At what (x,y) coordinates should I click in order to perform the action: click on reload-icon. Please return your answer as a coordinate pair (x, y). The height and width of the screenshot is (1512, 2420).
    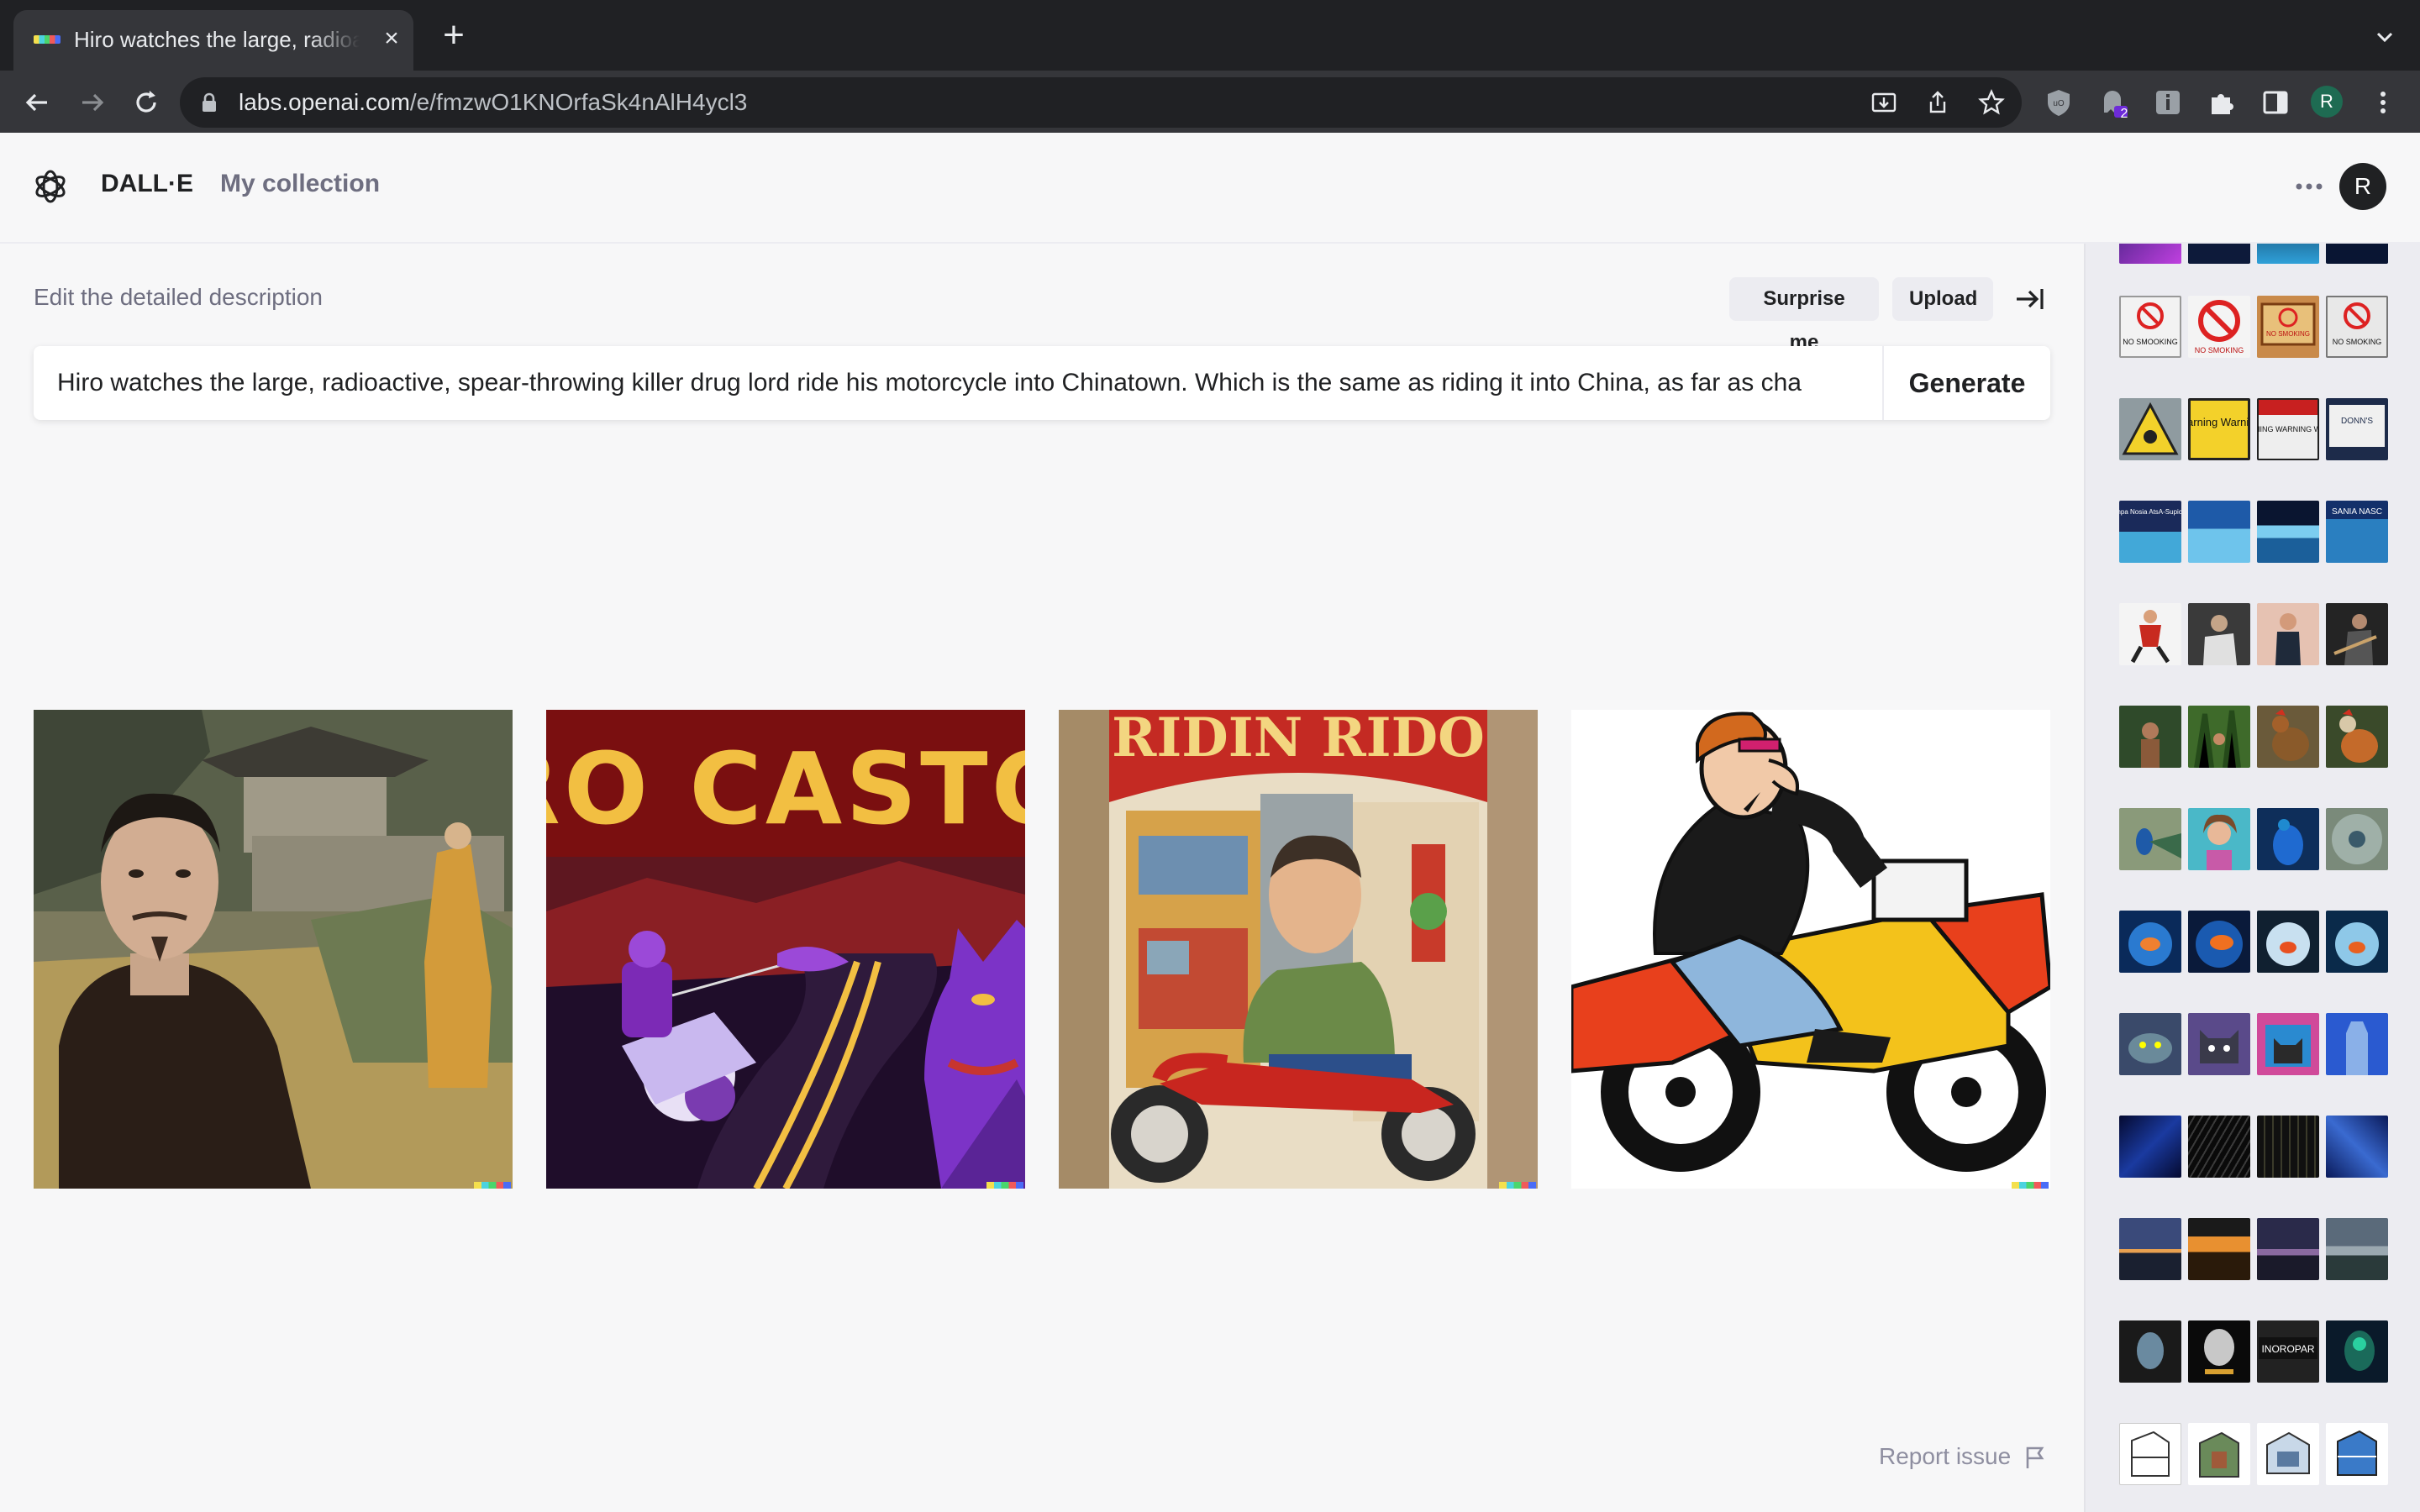
    Looking at the image, I should click on (146, 102).